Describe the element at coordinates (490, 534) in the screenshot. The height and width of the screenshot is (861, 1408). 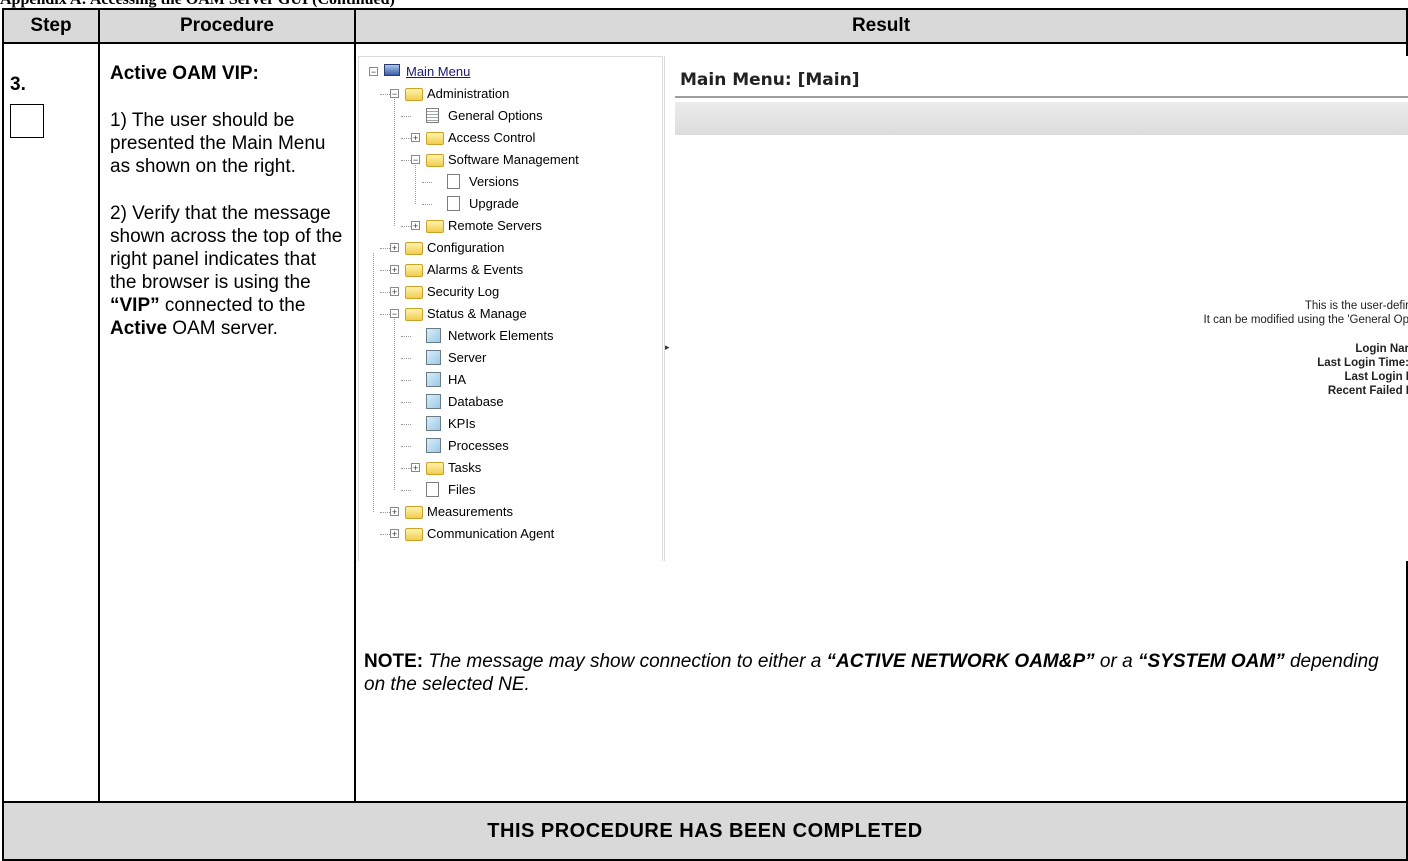
I see `tree-item-label: Communication Agent` at that location.